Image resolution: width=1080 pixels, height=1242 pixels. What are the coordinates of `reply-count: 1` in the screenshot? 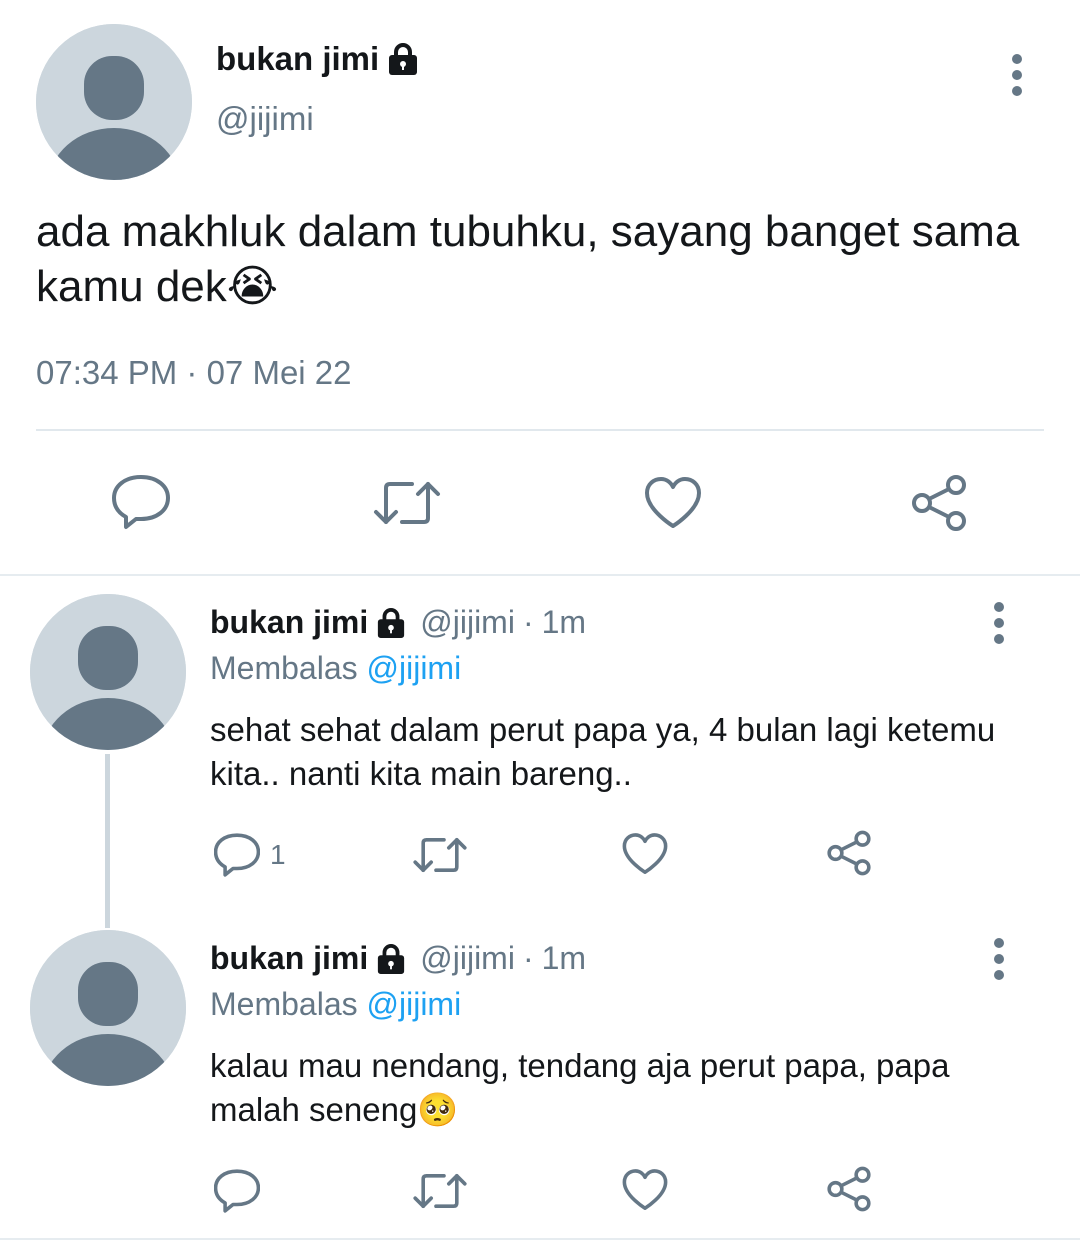 It's located at (278, 854).